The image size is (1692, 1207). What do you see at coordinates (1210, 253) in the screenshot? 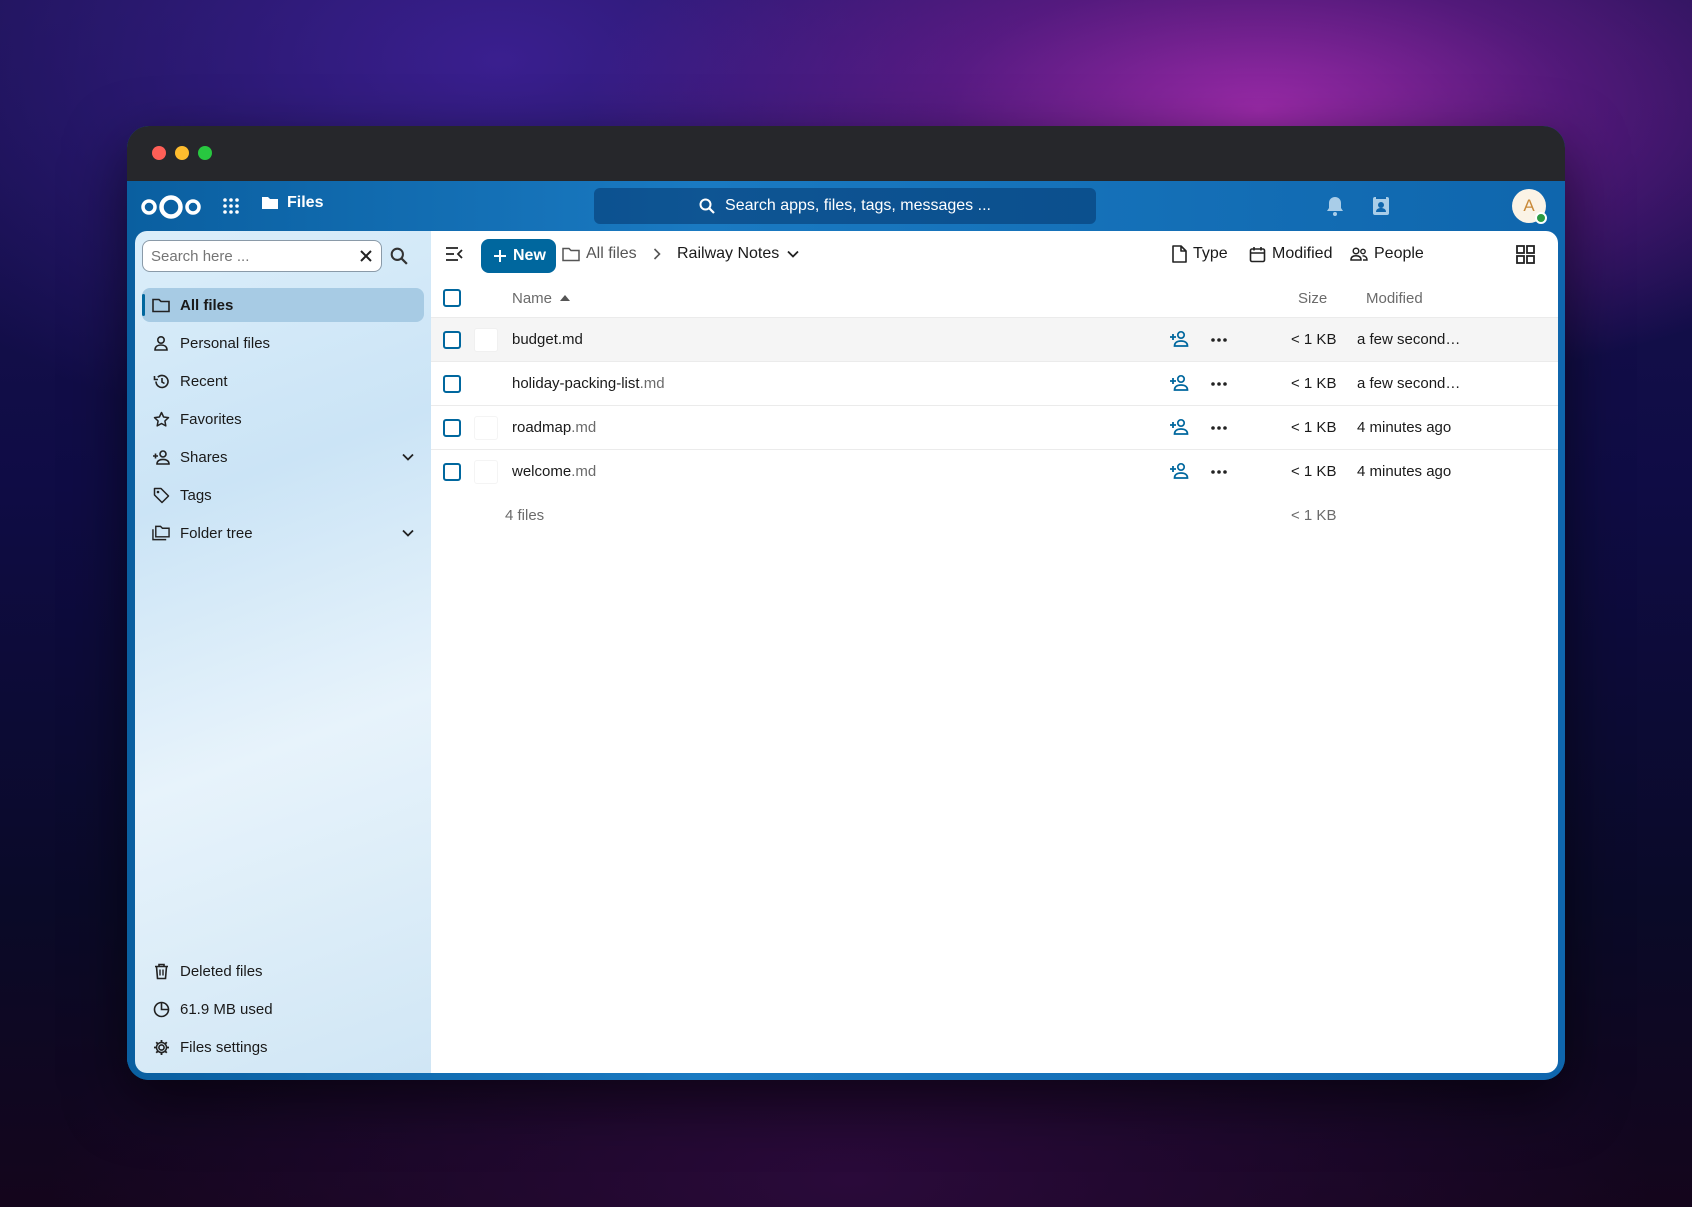
I see `filter-label: Type` at bounding box center [1210, 253].